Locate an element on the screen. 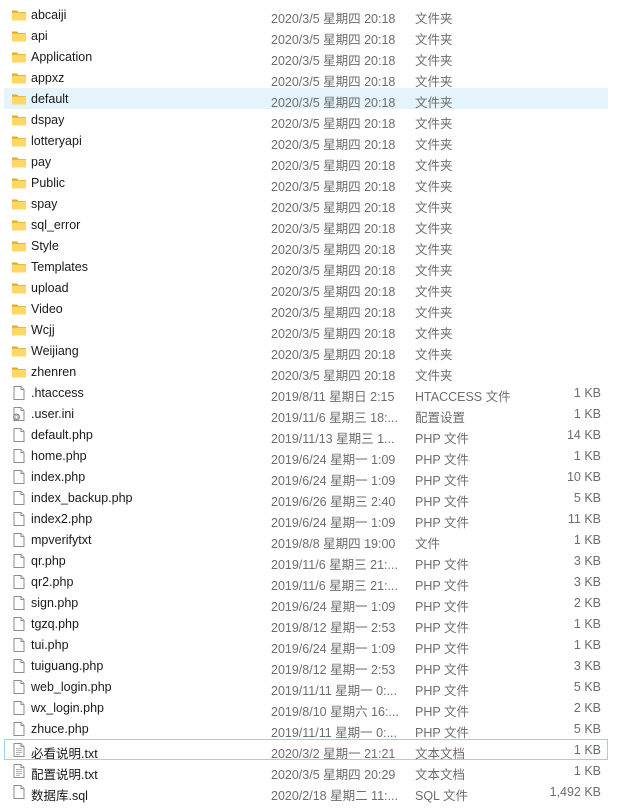  file-row-zhuce-php: zhuce.php 2019/11/11 星期一 0:... PHP 文件 5 KB is located at coordinates (306, 729).